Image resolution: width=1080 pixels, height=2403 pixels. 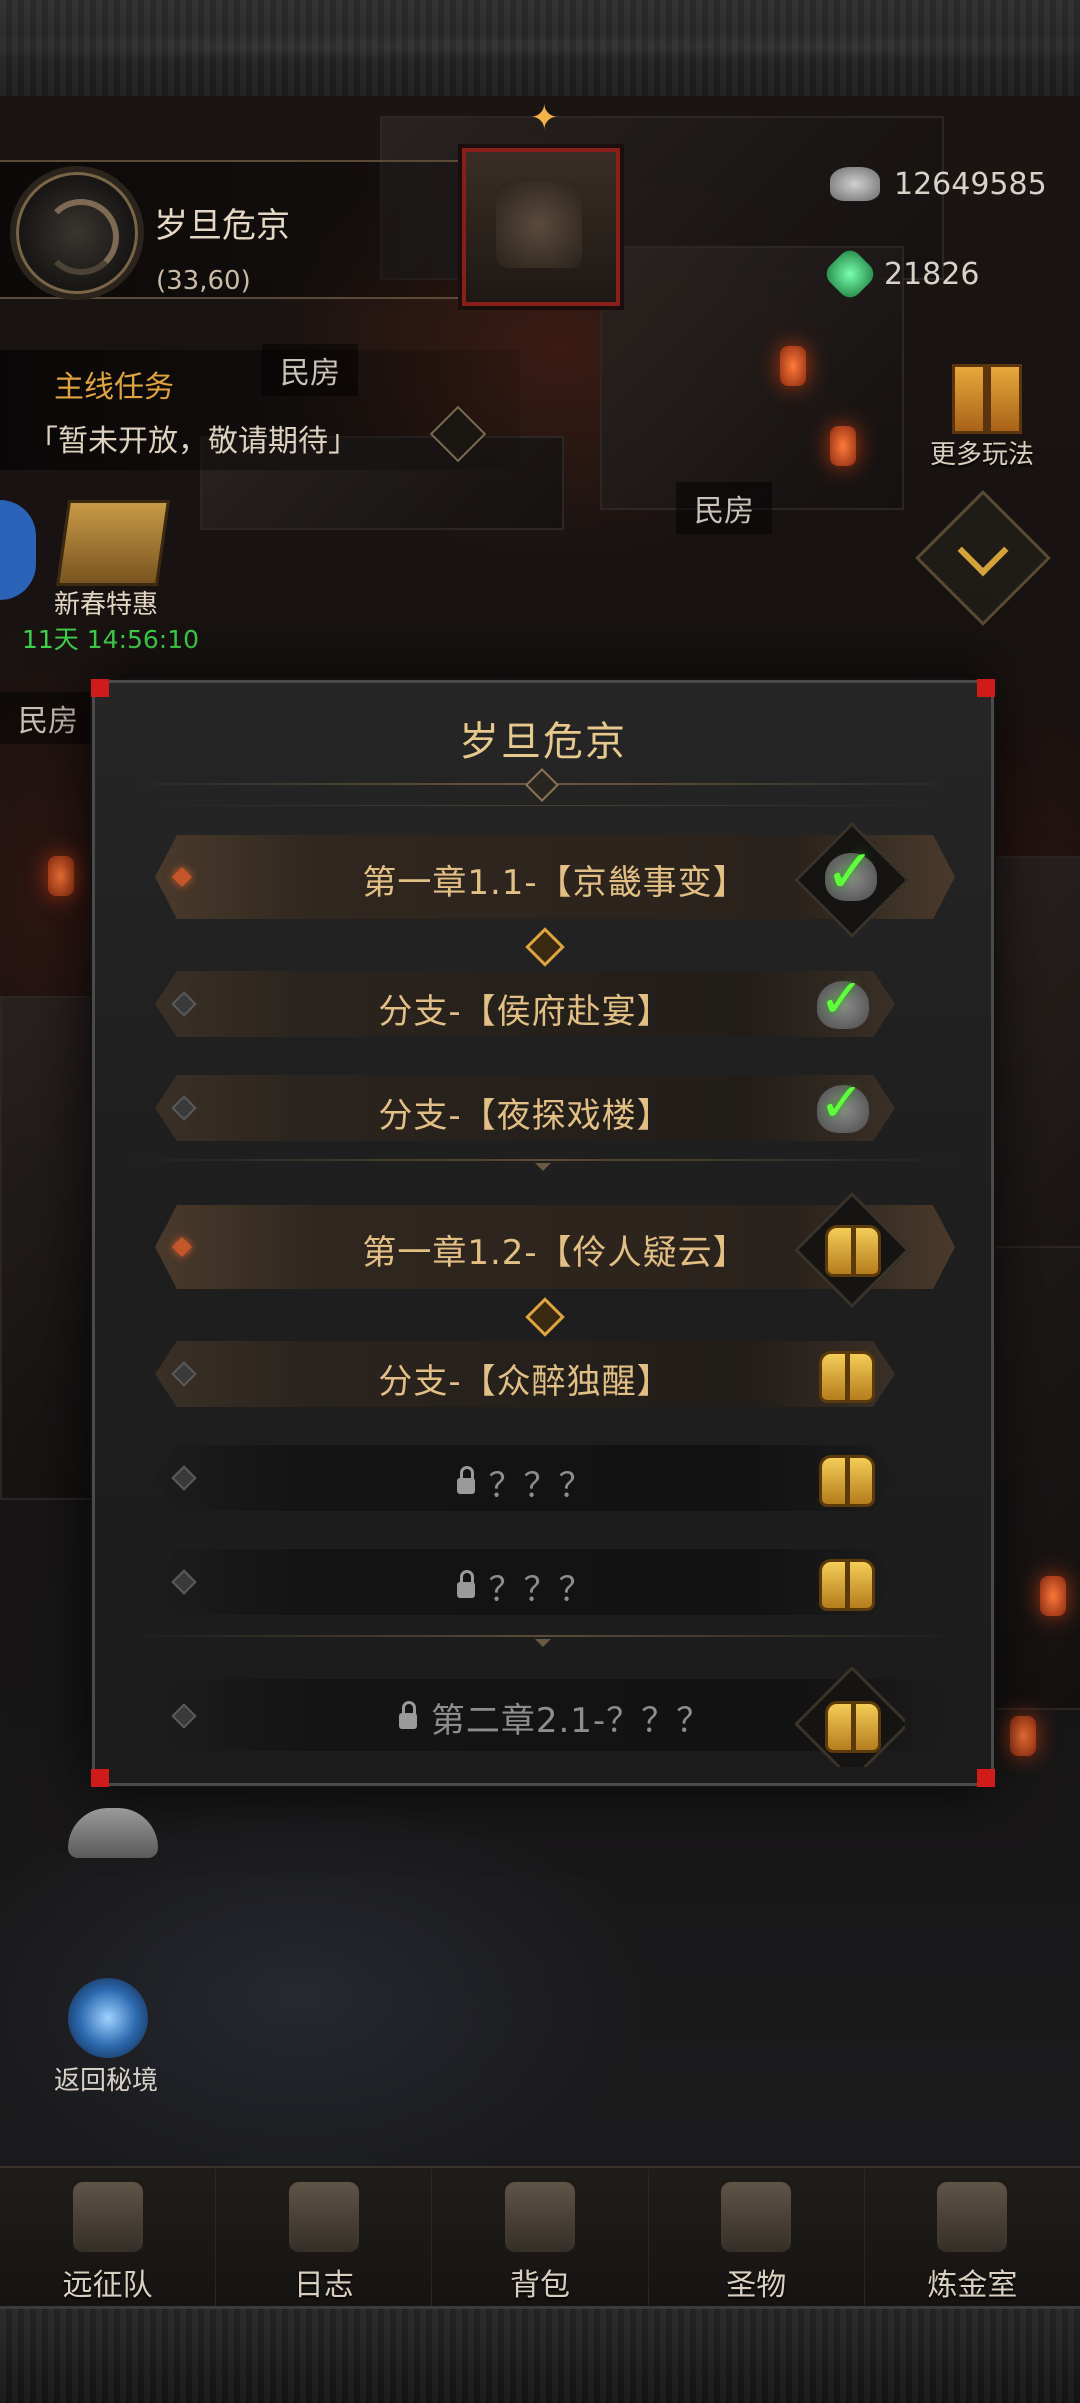 I want to click on nav-alchemy: 炼金室, so click(x=972, y=2238).